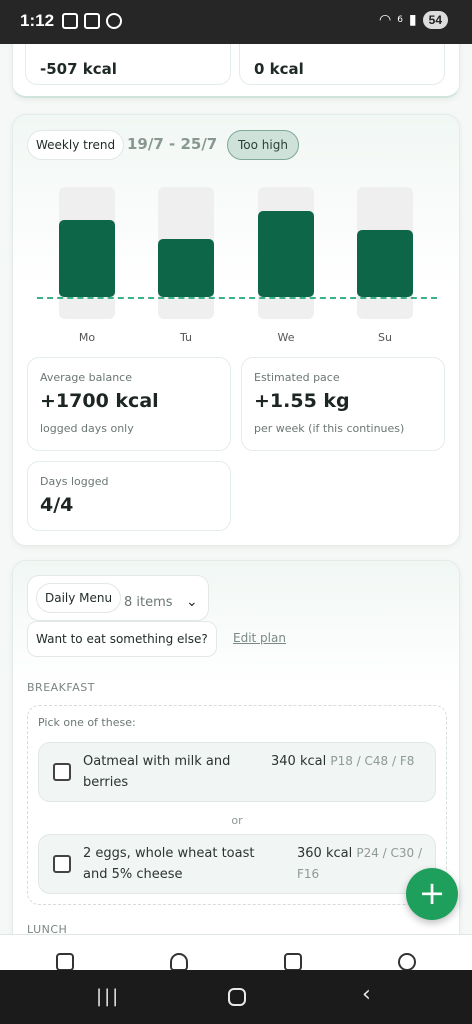 The image size is (472, 1024). What do you see at coordinates (279, 69) in the screenshot?
I see `right-balance-value: 0 kcal` at bounding box center [279, 69].